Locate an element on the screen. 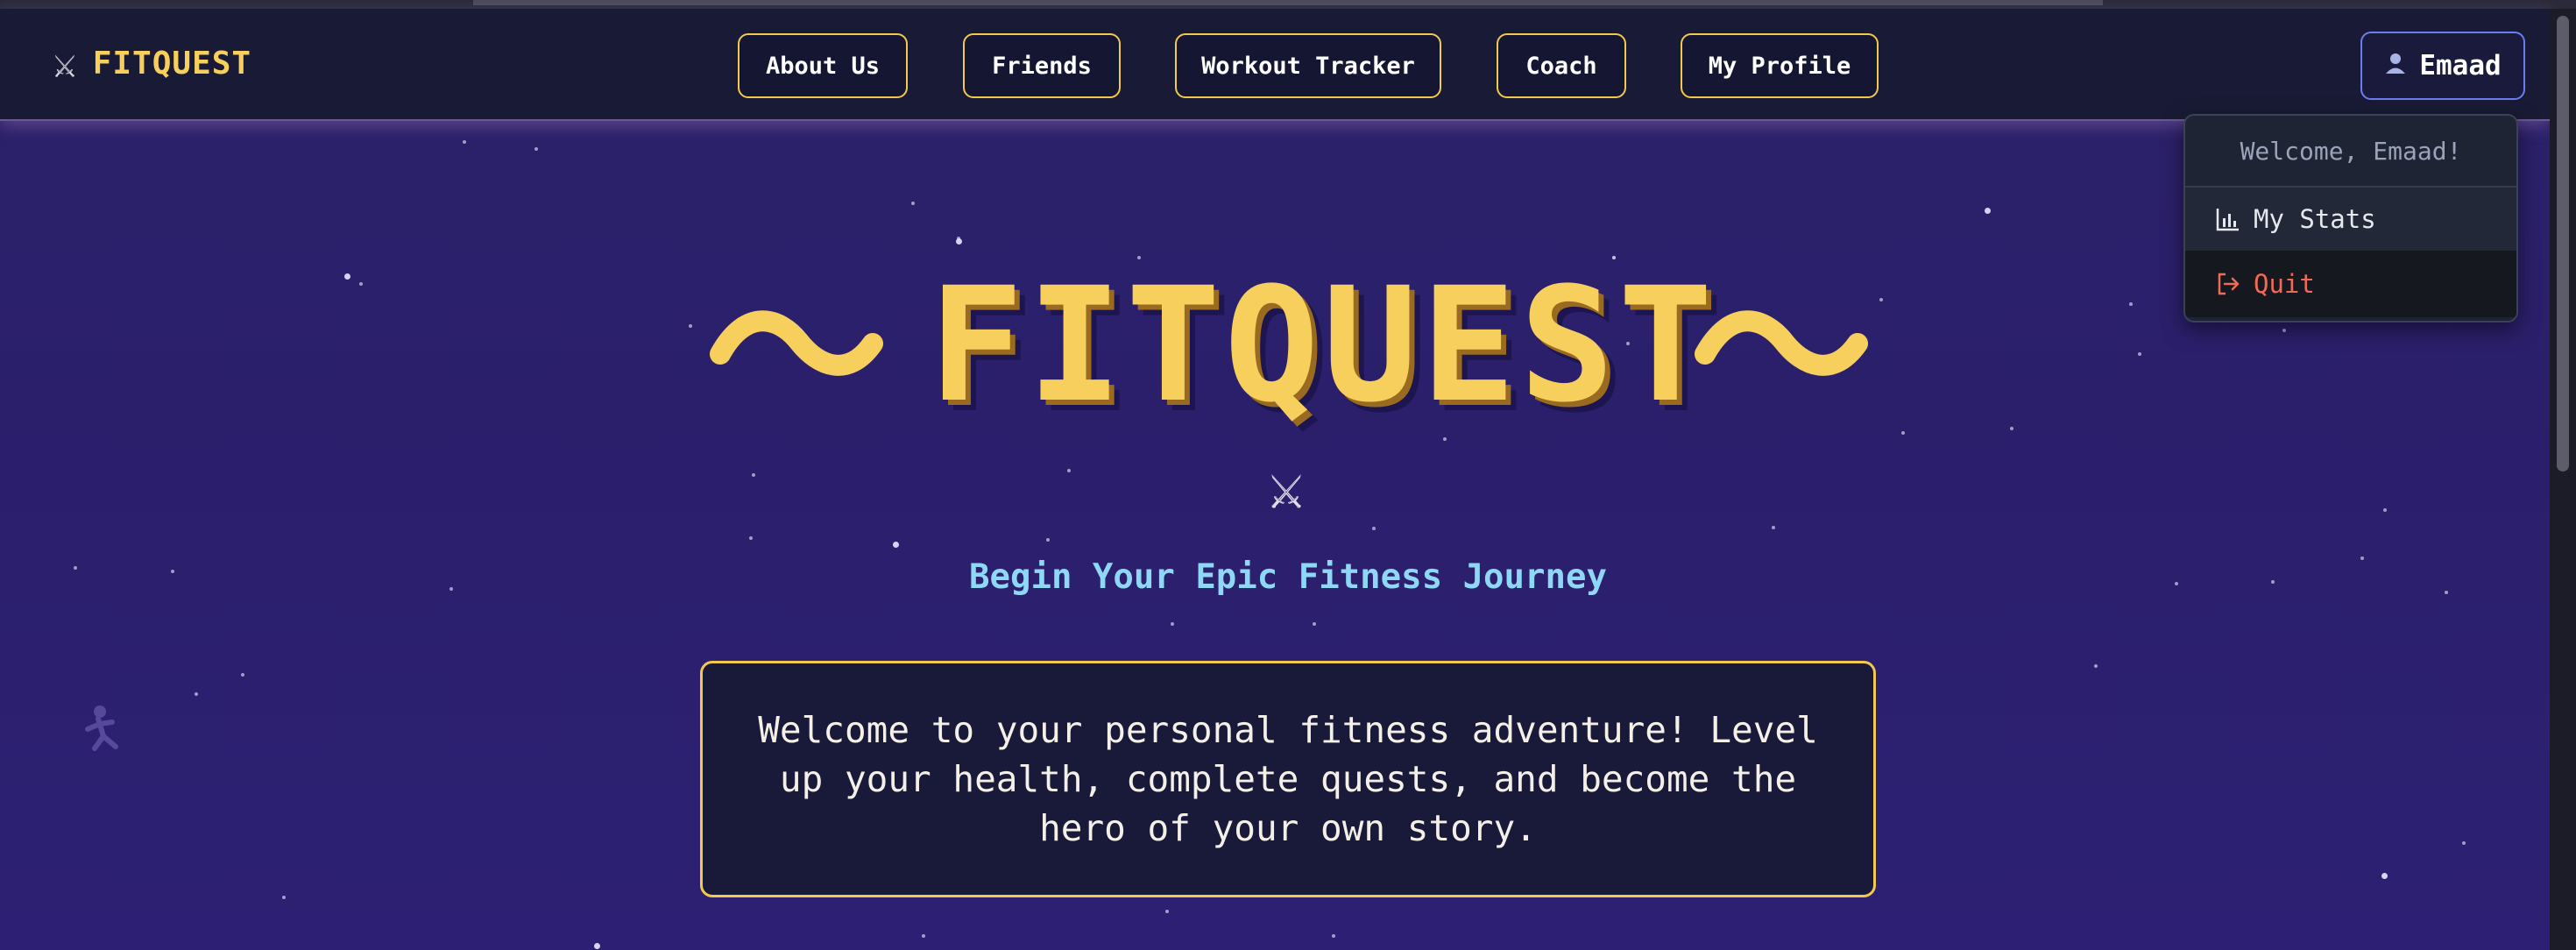 Image resolution: width=2576 pixels, height=950 pixels. nav-coach-button: Coach is located at coordinates (1561, 65).